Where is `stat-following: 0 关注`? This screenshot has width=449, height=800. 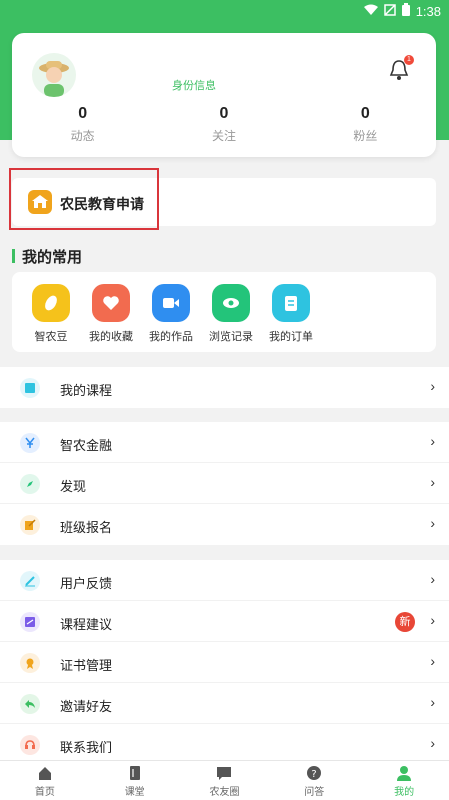 stat-following: 0 关注 is located at coordinates (223, 124).